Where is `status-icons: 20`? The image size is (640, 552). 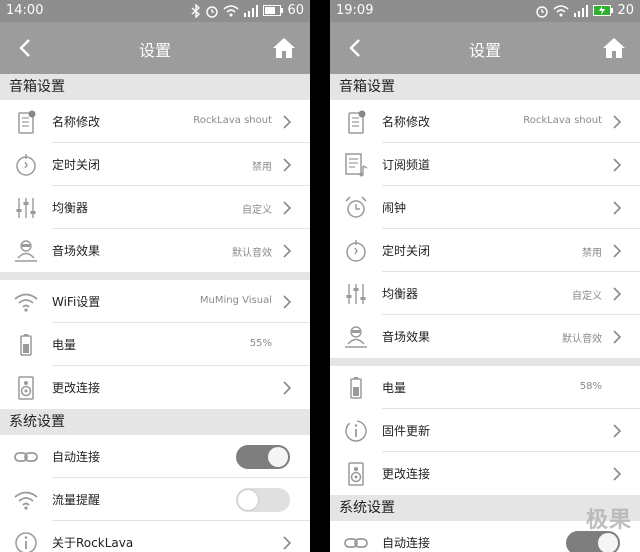 status-icons: 20 is located at coordinates (584, 10).